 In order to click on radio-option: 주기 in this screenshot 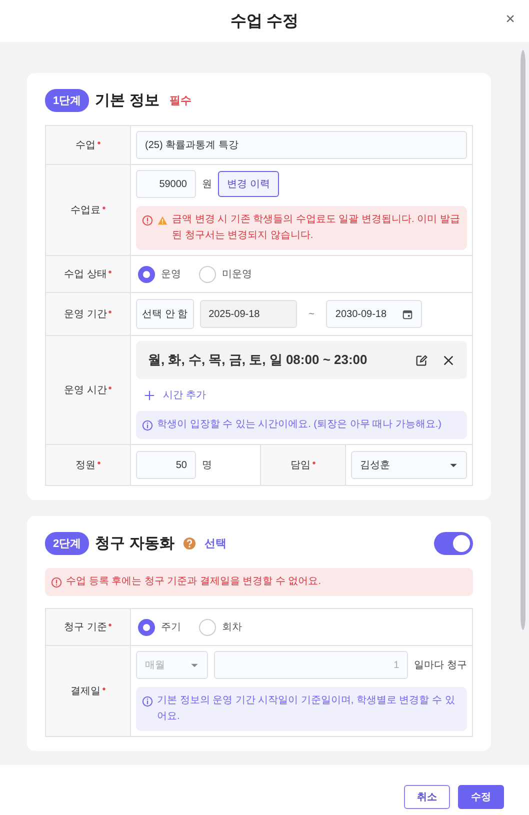, I will do `click(159, 627)`.